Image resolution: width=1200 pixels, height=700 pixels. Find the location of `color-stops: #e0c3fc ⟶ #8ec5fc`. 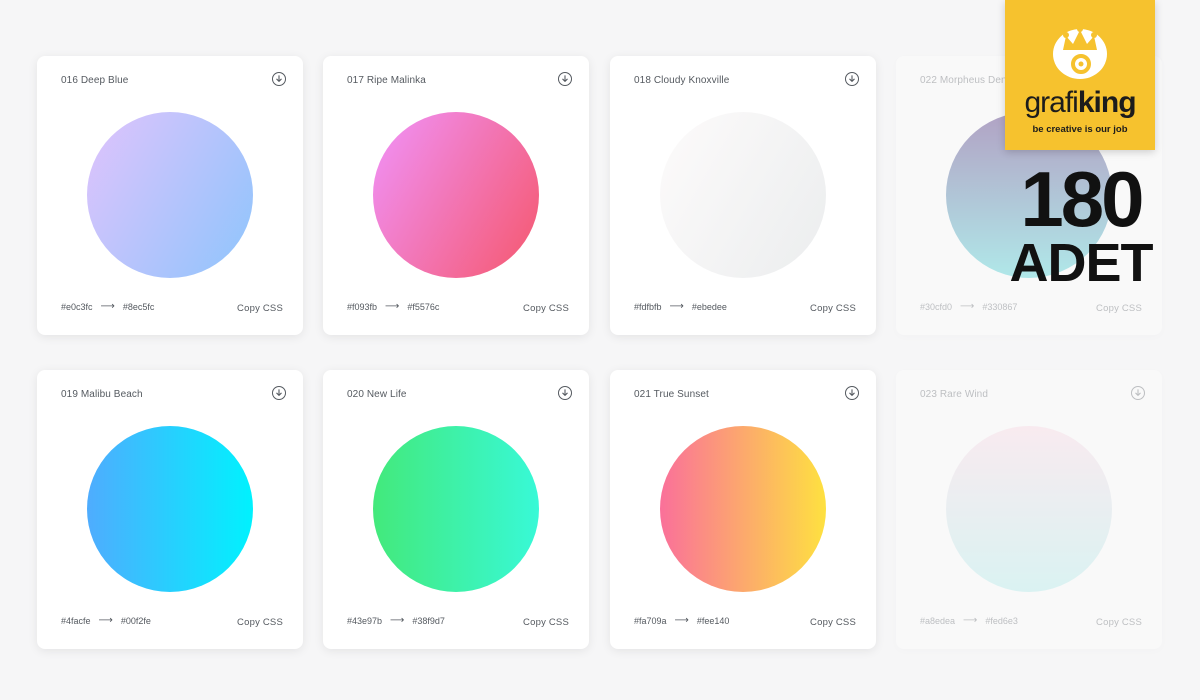

color-stops: #e0c3fc ⟶ #8ec5fc is located at coordinates (107, 306).